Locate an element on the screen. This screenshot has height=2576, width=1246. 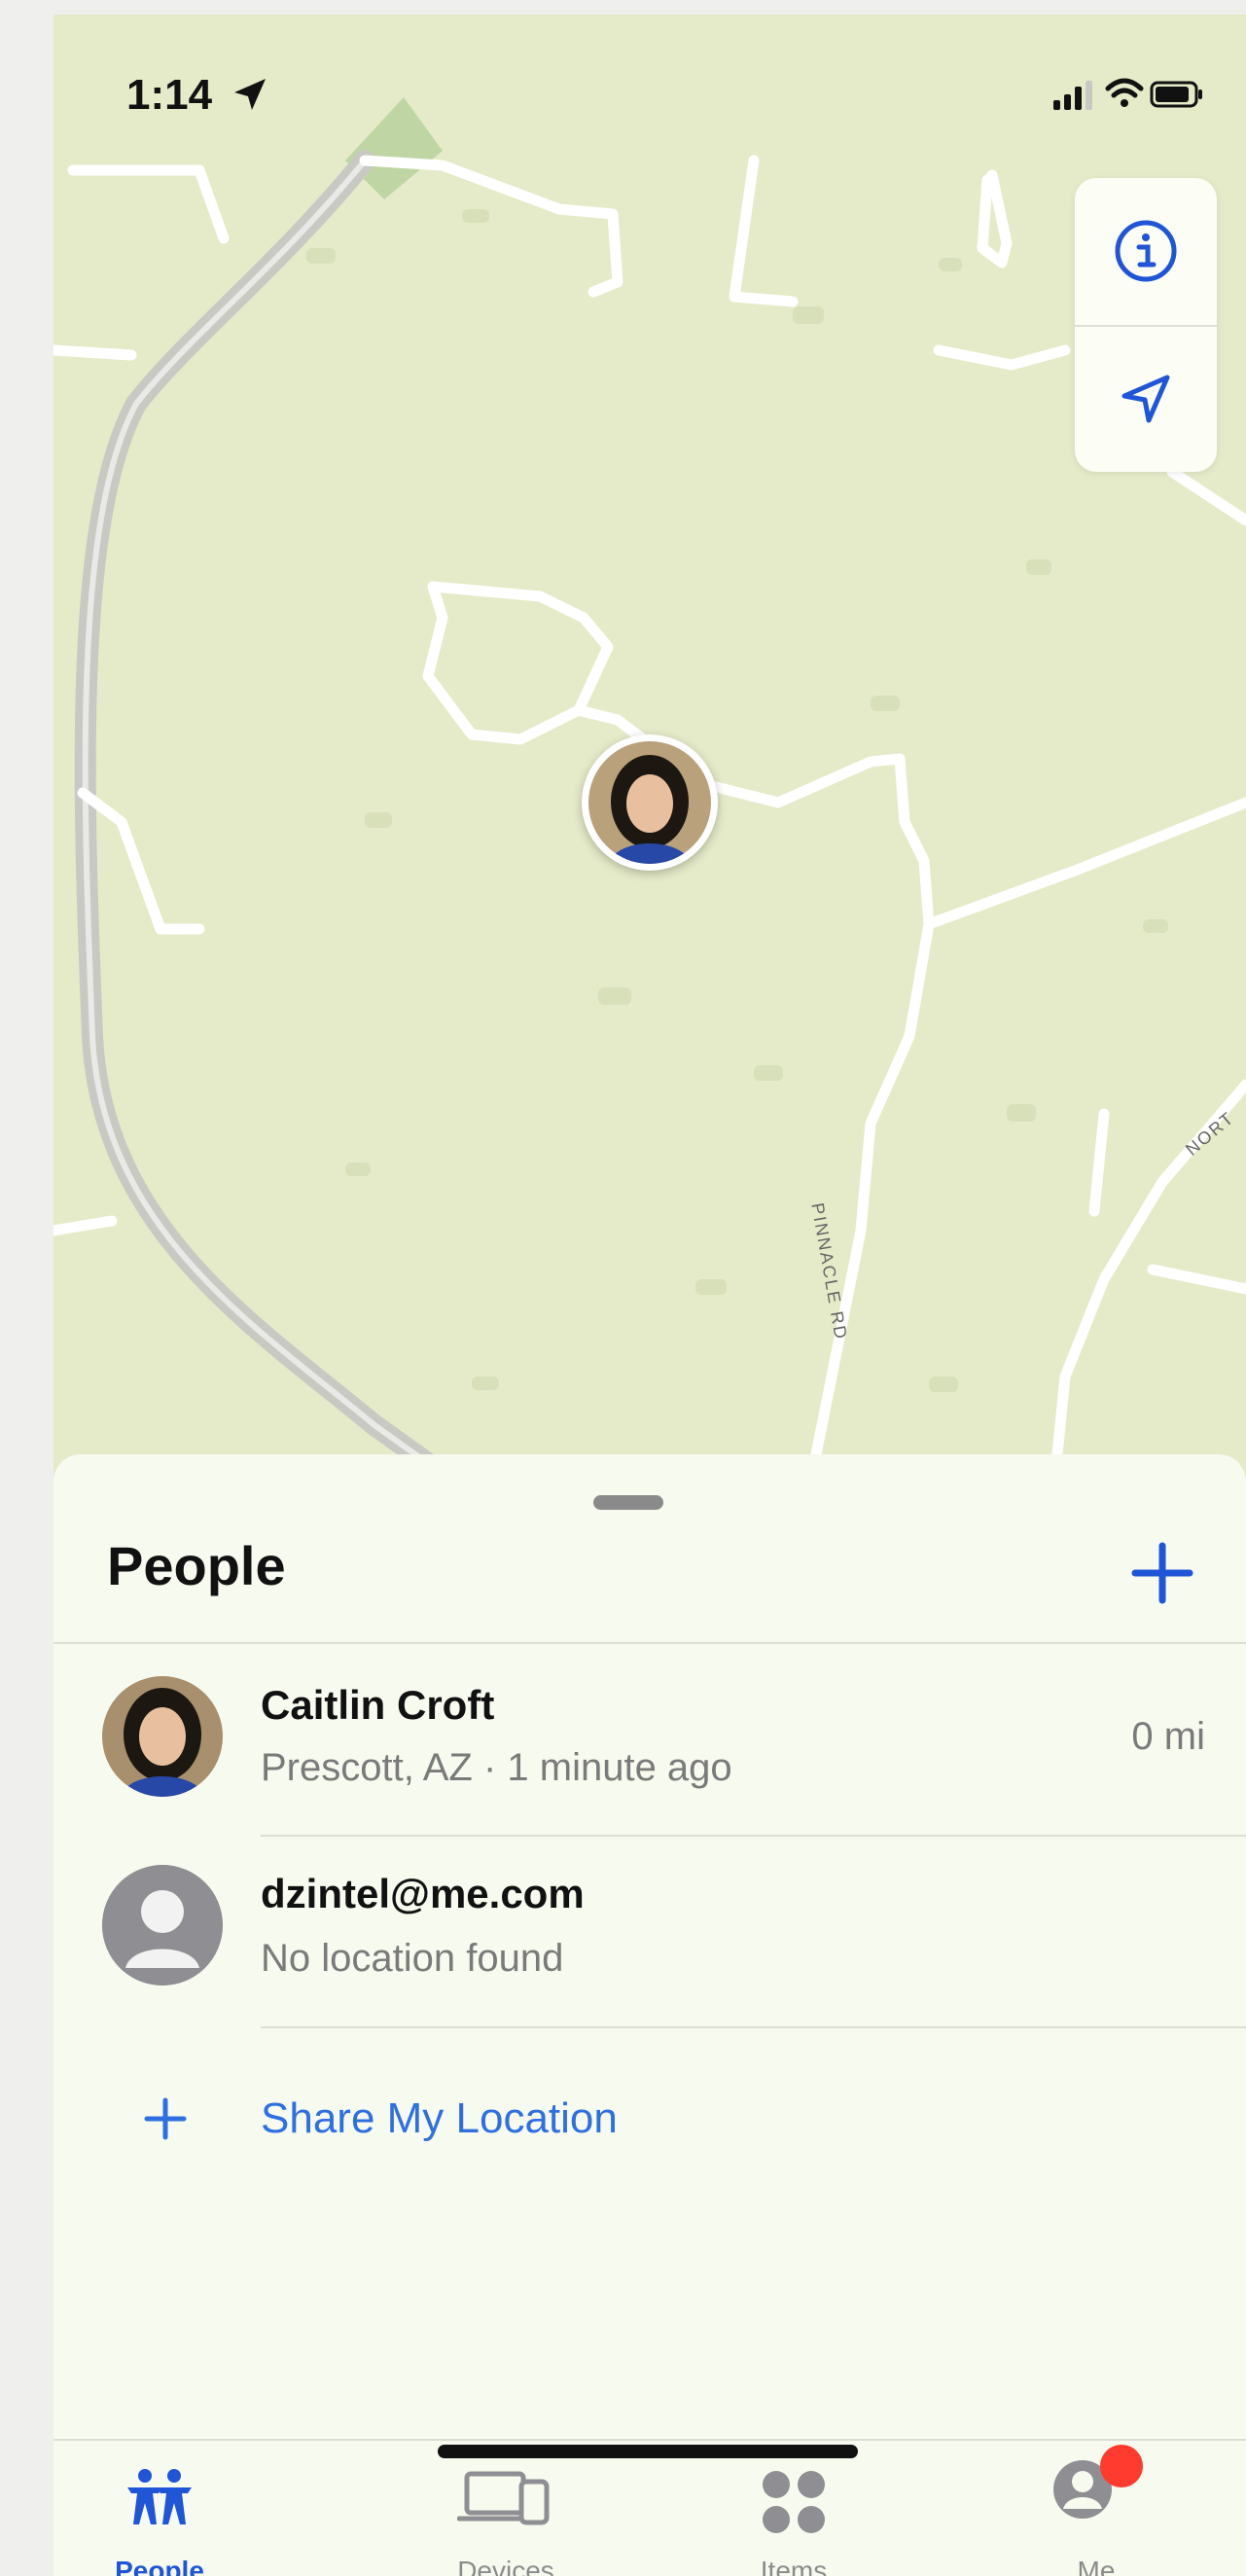
locate-me-button is located at coordinates (1146, 399).